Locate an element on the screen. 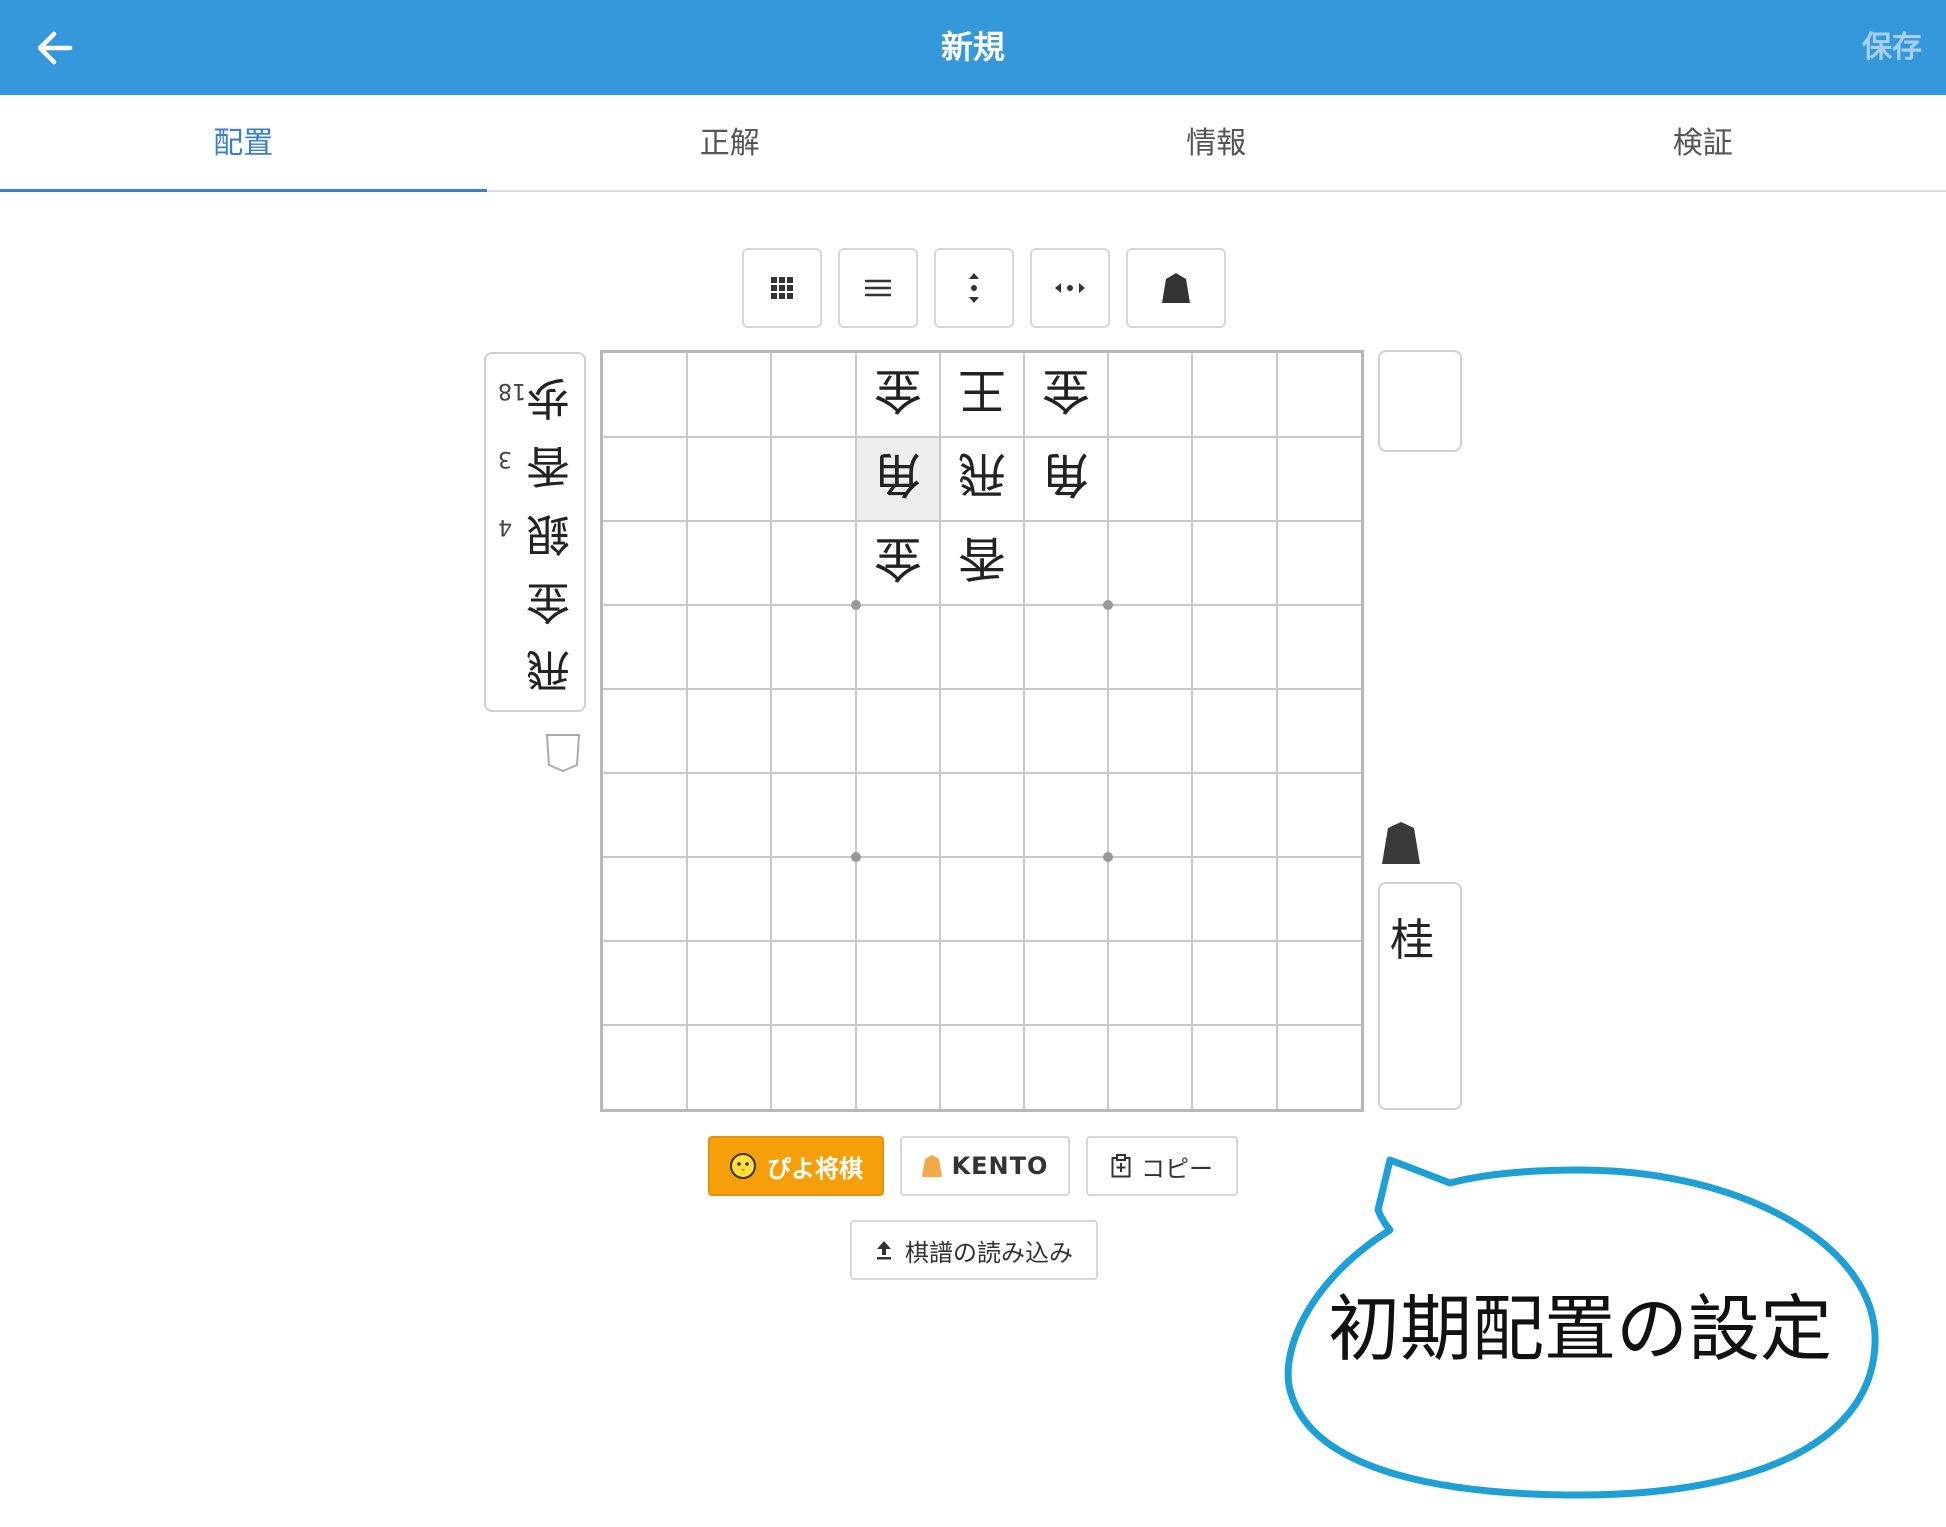 Image resolution: width=1946 pixels, height=1527 pixels. kento-button: KENTO is located at coordinates (985, 1166).